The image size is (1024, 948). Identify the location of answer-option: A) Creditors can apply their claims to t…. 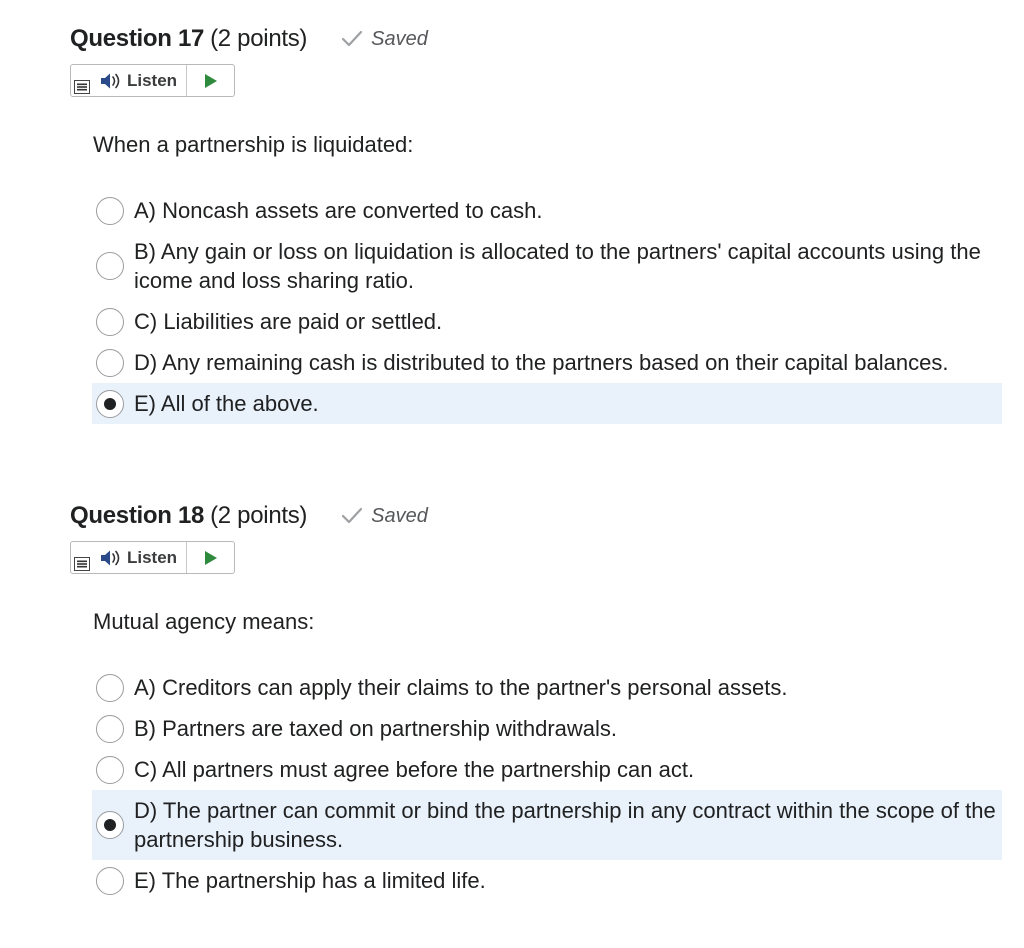
(547, 687).